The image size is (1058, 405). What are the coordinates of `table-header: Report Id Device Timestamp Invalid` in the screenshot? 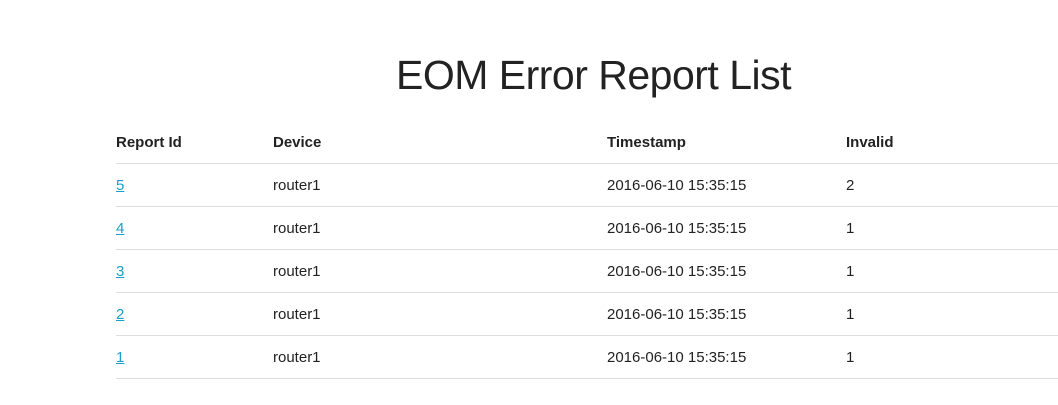 It's located at (587, 142).